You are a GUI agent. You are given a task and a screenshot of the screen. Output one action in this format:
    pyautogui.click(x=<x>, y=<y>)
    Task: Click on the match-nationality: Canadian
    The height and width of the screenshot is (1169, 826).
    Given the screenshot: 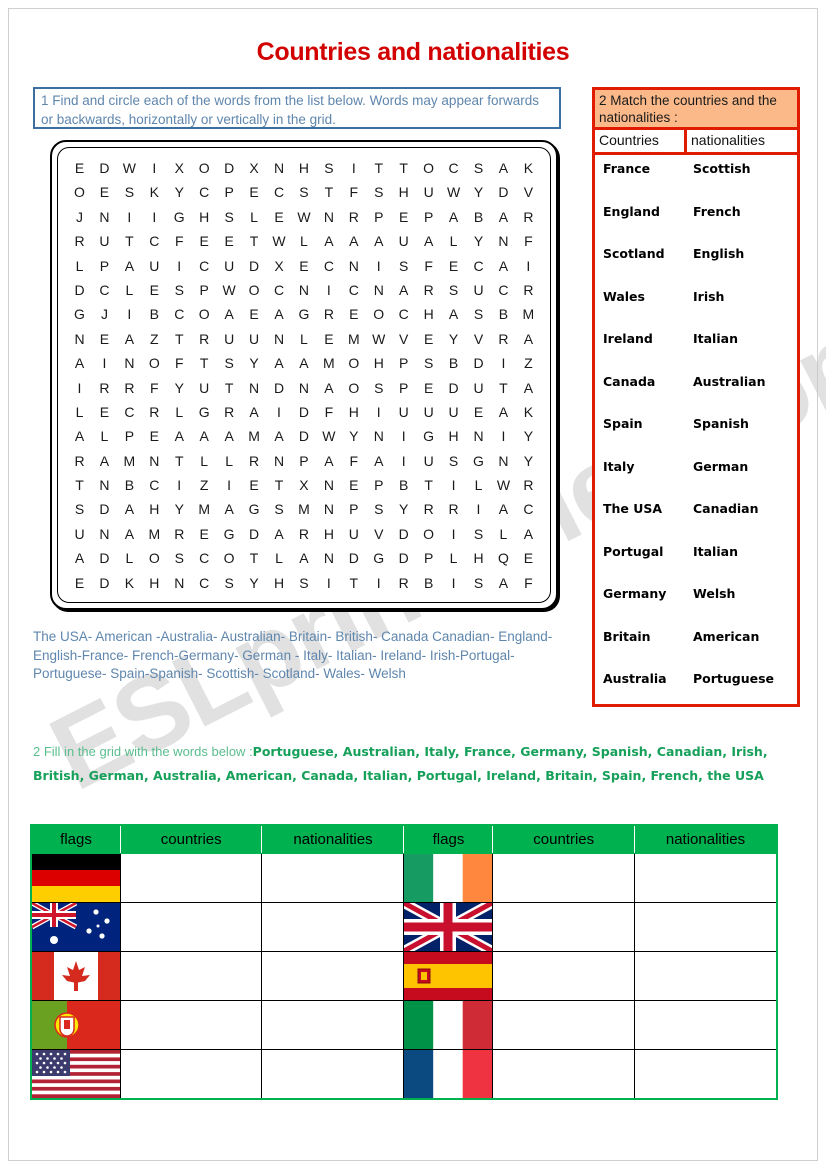 What is the action you would take?
    pyautogui.click(x=740, y=522)
    